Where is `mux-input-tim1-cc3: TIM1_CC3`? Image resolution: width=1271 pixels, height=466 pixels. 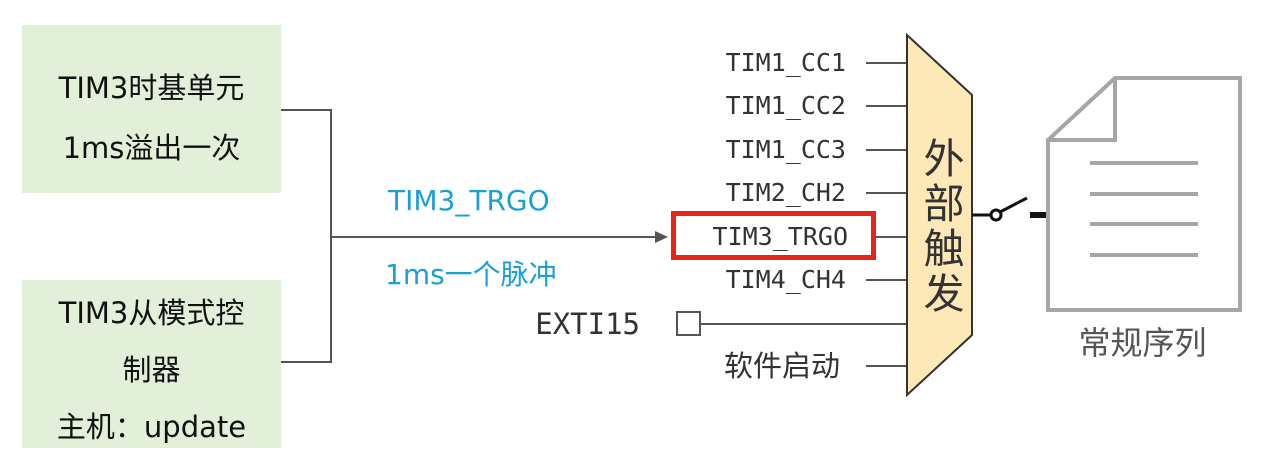
mux-input-tim1-cc3: TIM1_CC3 is located at coordinates (785, 149).